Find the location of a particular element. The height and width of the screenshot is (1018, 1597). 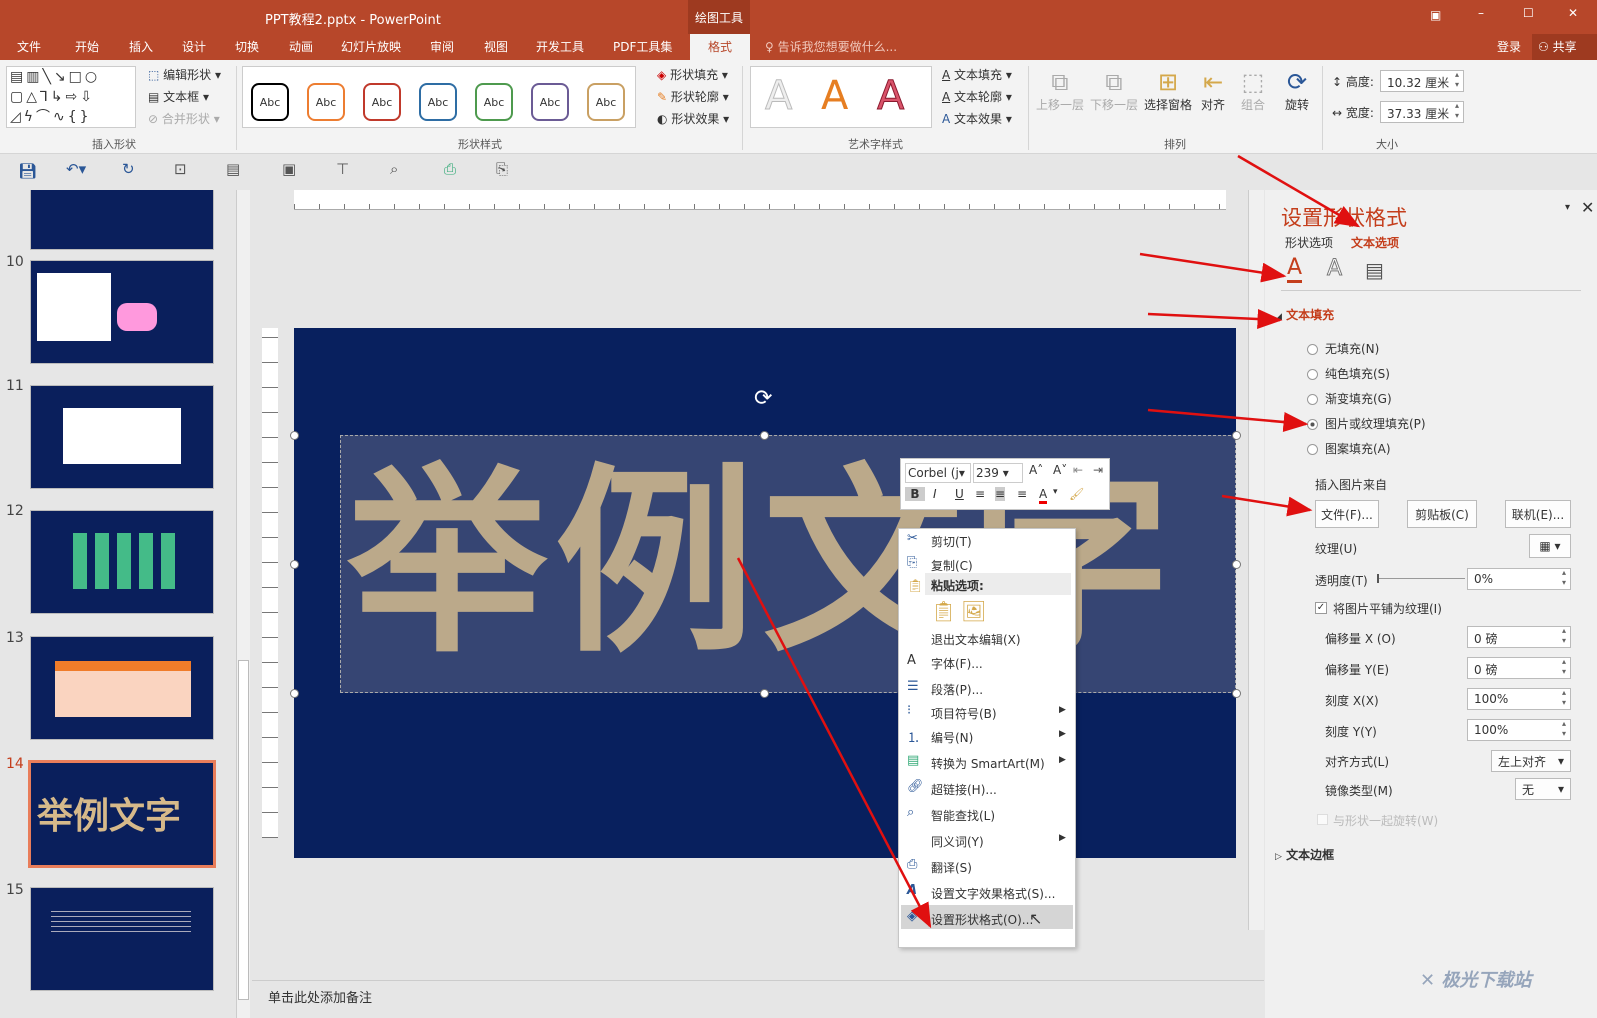

increase-indent-icon: ⇥ is located at coordinates (1098, 470).